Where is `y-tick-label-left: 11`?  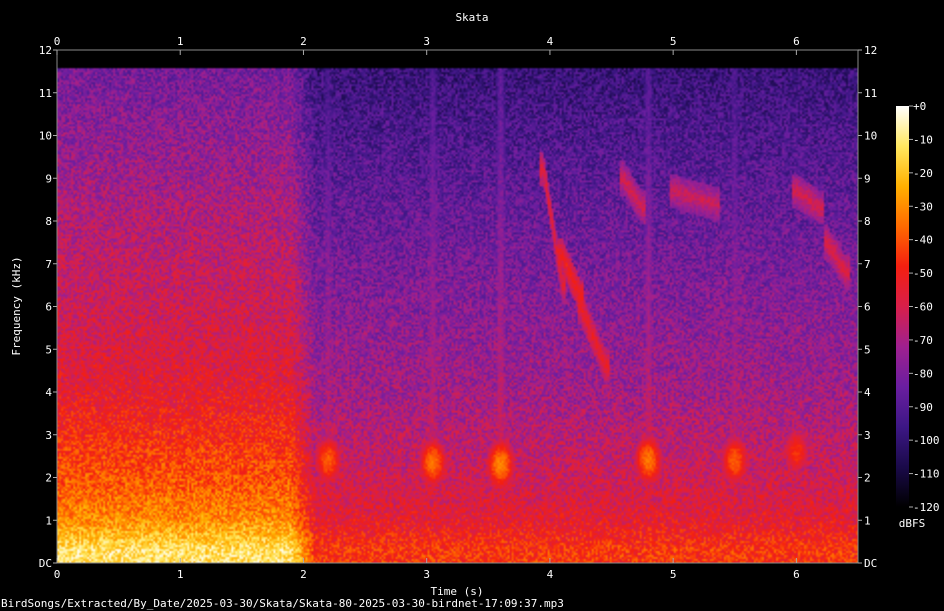
y-tick-label-left: 11 is located at coordinates (45, 93).